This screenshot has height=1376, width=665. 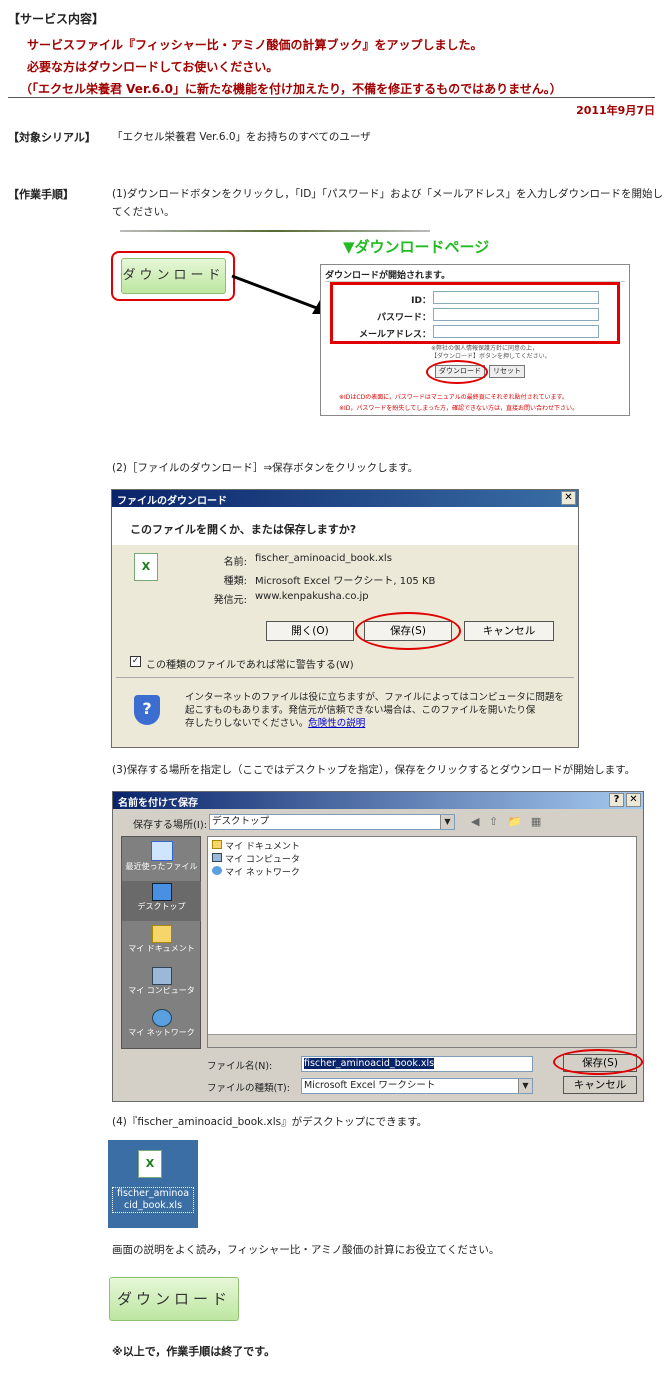 I want to click on dl-warn1: ※IDはCDの表面に，パスワードはマニュアルの最終頁にそれぞれ貼付されています。, so click(x=453, y=397).